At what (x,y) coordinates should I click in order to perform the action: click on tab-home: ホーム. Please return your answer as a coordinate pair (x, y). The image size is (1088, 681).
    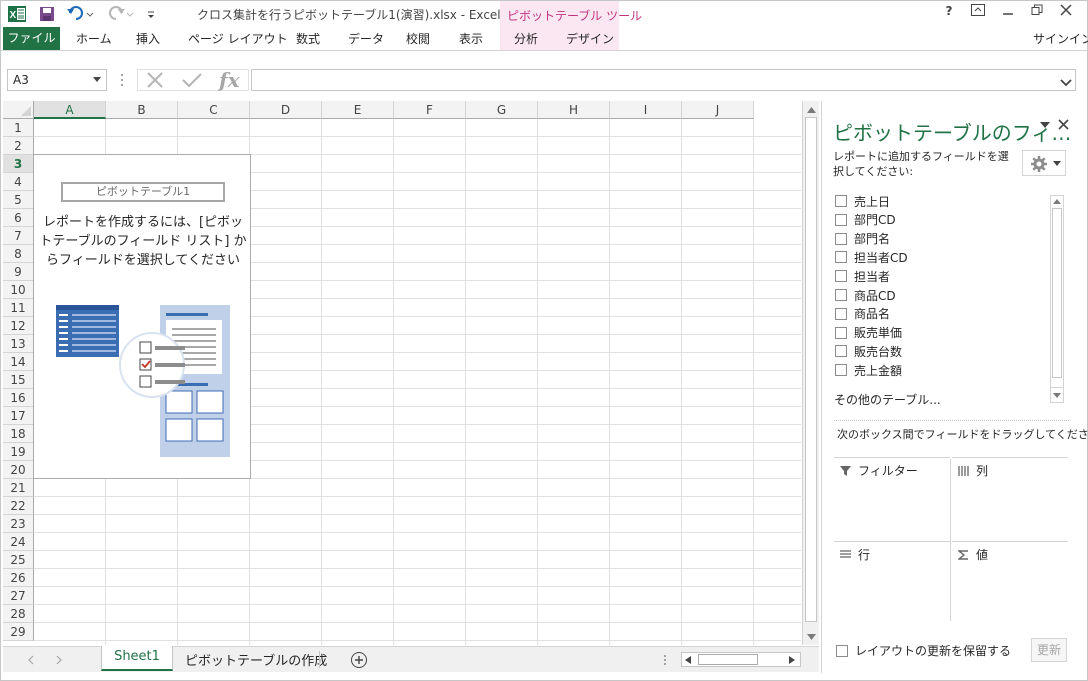
    Looking at the image, I should click on (94, 39).